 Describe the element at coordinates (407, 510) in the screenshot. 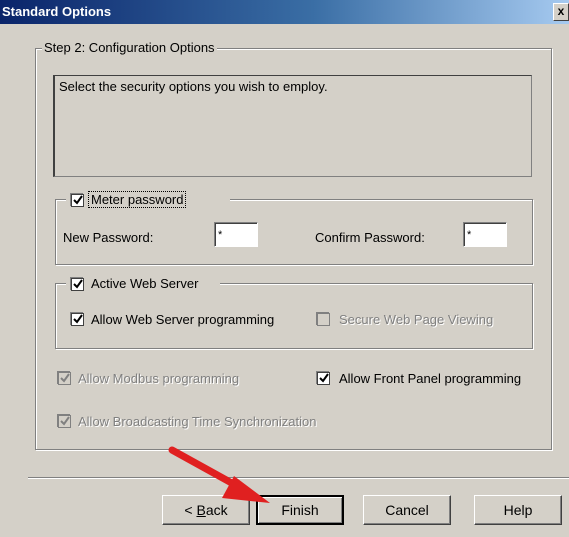

I see `cancel-button: Cancel` at that location.